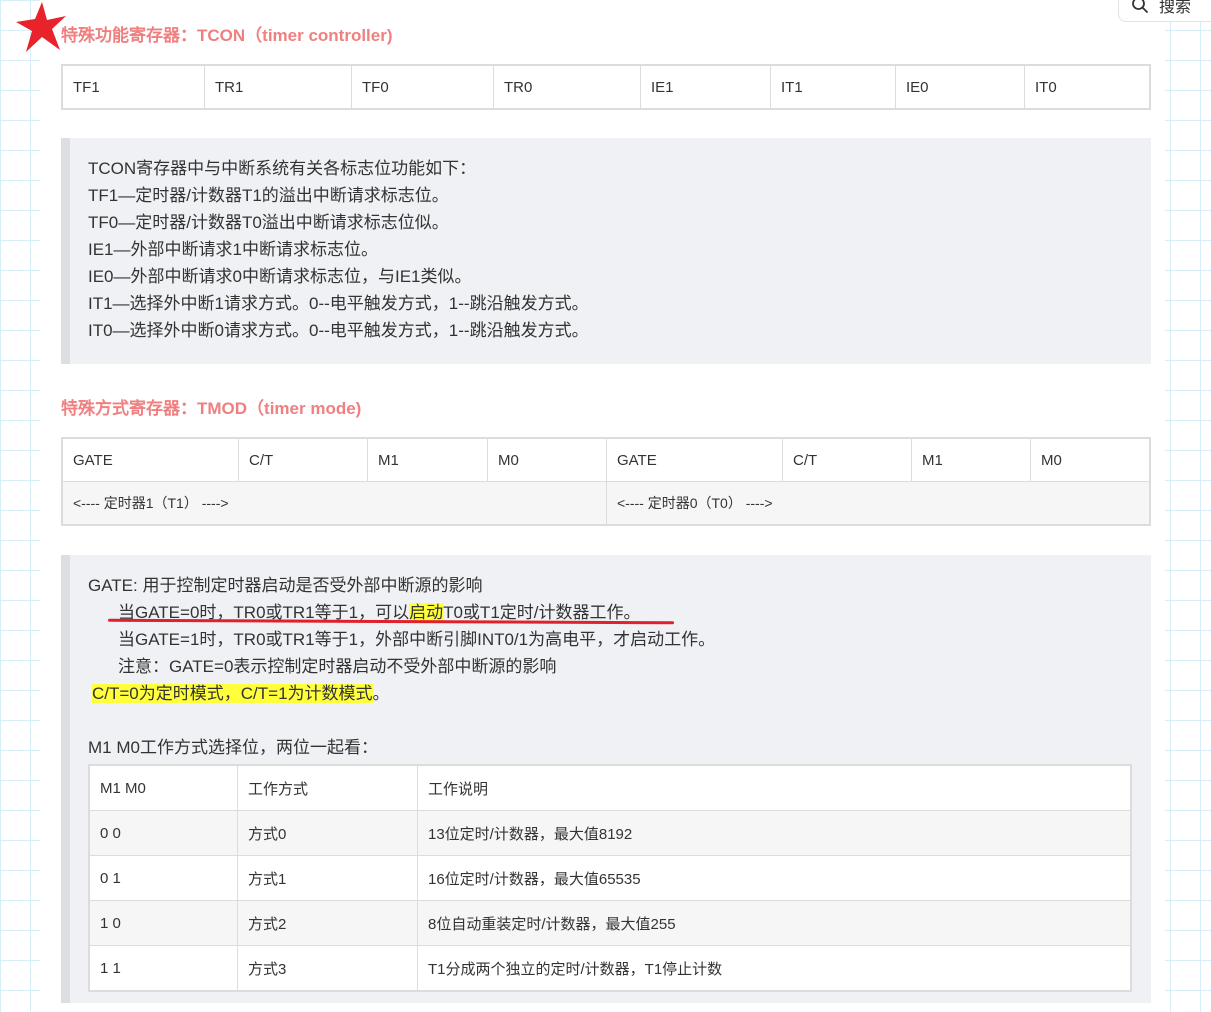 Image resolution: width=1211 pixels, height=1012 pixels. What do you see at coordinates (705, 87) in the screenshot?
I see `tcon-bit-ie1: IE1` at bounding box center [705, 87].